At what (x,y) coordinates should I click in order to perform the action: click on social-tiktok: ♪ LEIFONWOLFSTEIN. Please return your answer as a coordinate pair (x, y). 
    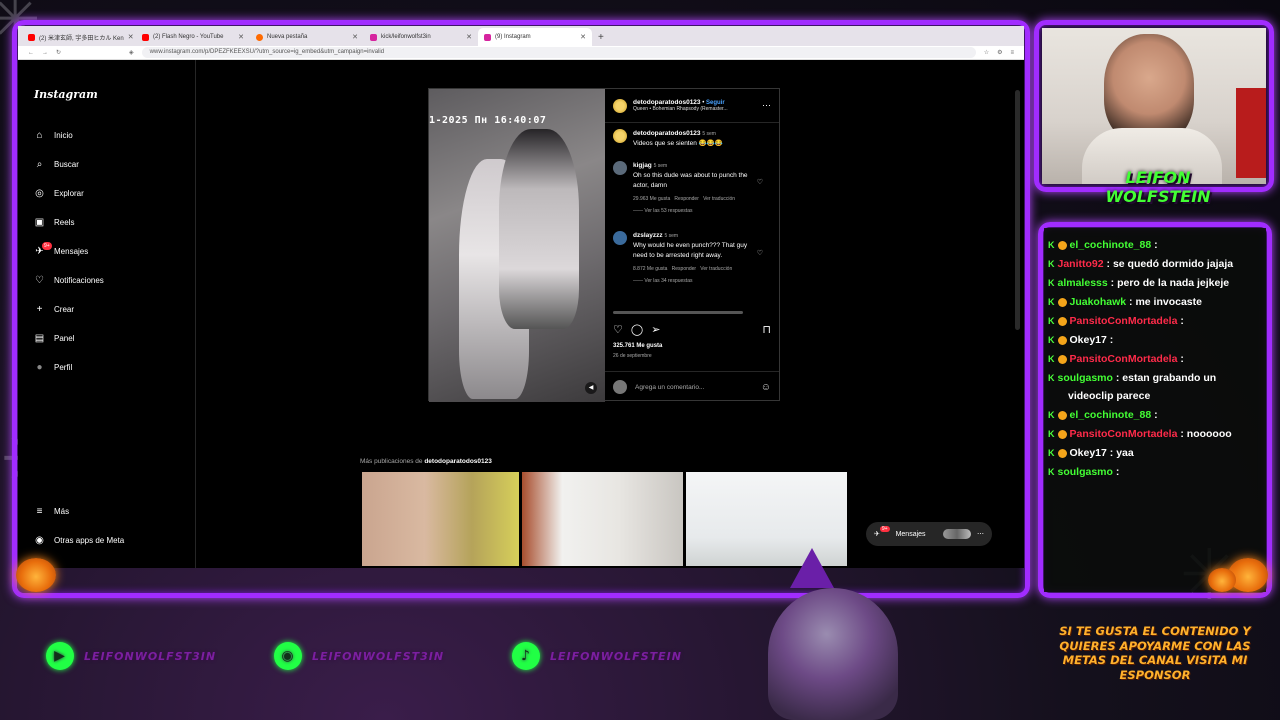
    Looking at the image, I should click on (597, 656).